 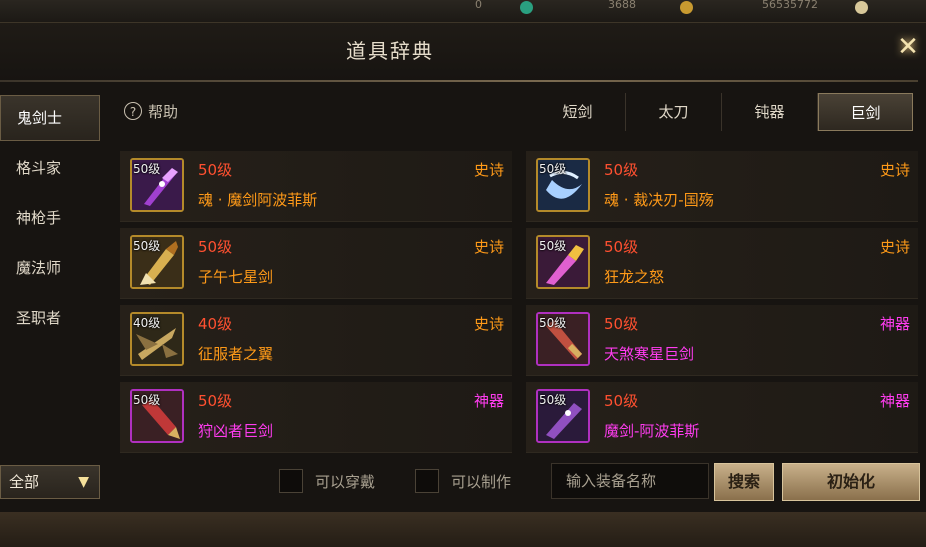 What do you see at coordinates (345, 481) in the screenshot?
I see `wearable-label: 可以穿戴` at bounding box center [345, 481].